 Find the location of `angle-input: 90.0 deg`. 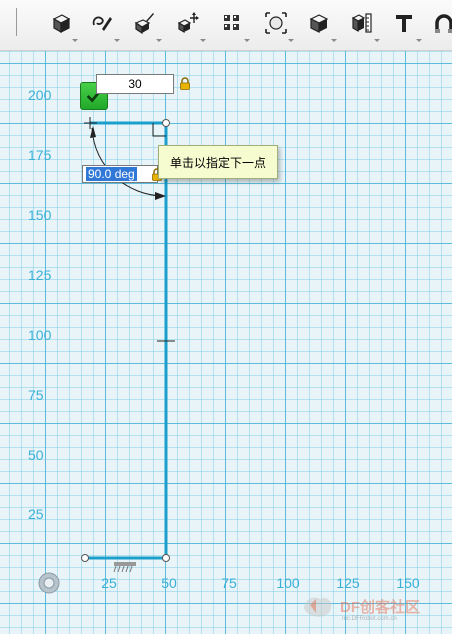

angle-input: 90.0 deg is located at coordinates (120, 174).